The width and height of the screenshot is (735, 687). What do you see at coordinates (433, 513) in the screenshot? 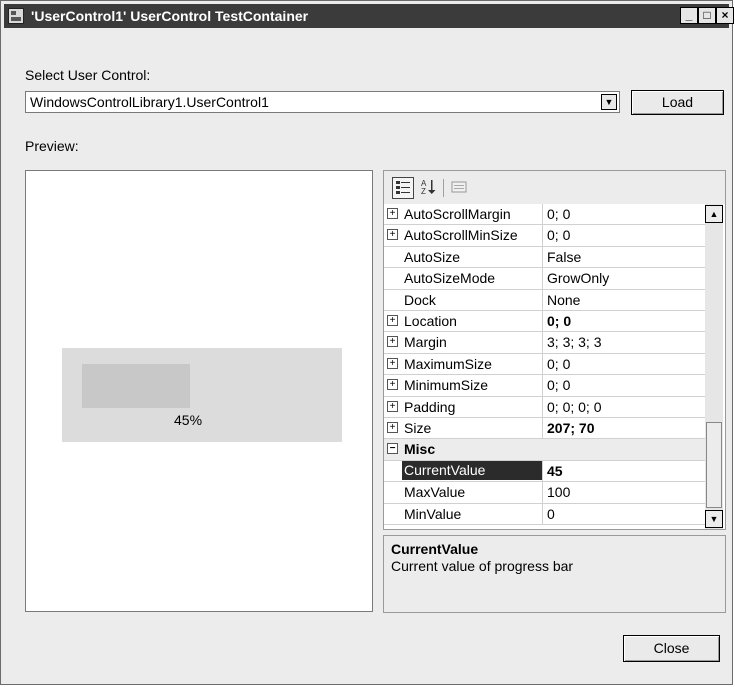
I see `property-name: MinValue` at bounding box center [433, 513].